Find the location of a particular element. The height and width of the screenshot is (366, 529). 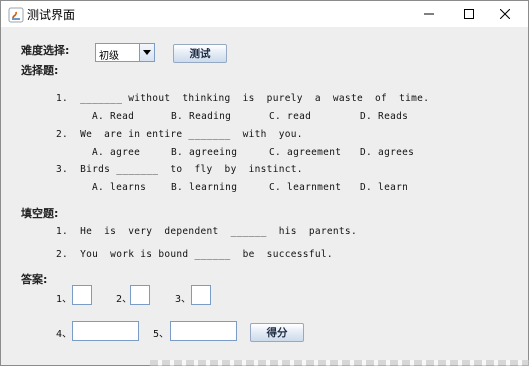

answers-heading: 答案: is located at coordinates (34, 279).